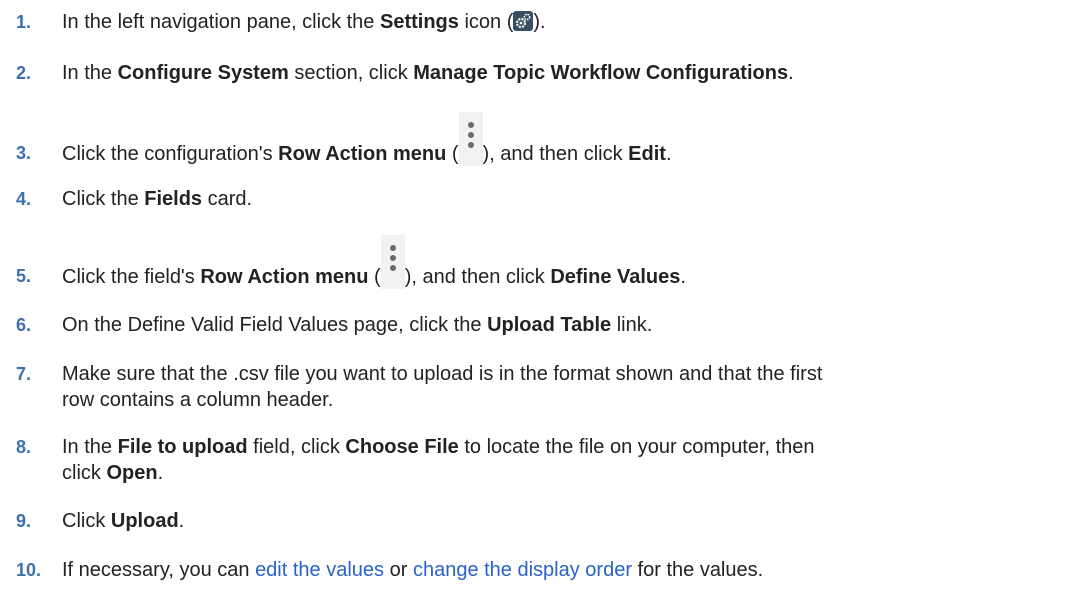 This screenshot has height=594, width=1086. Describe the element at coordinates (24, 73) in the screenshot. I see `step-number: 2.` at that location.